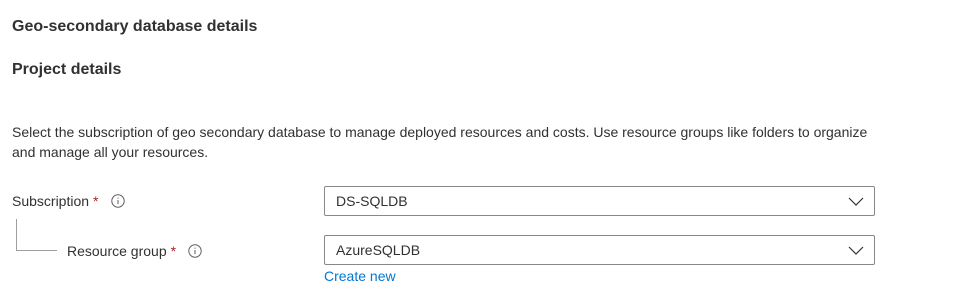 This screenshot has height=306, width=977. I want to click on resource-group-label-group: Resource group *, so click(134, 251).